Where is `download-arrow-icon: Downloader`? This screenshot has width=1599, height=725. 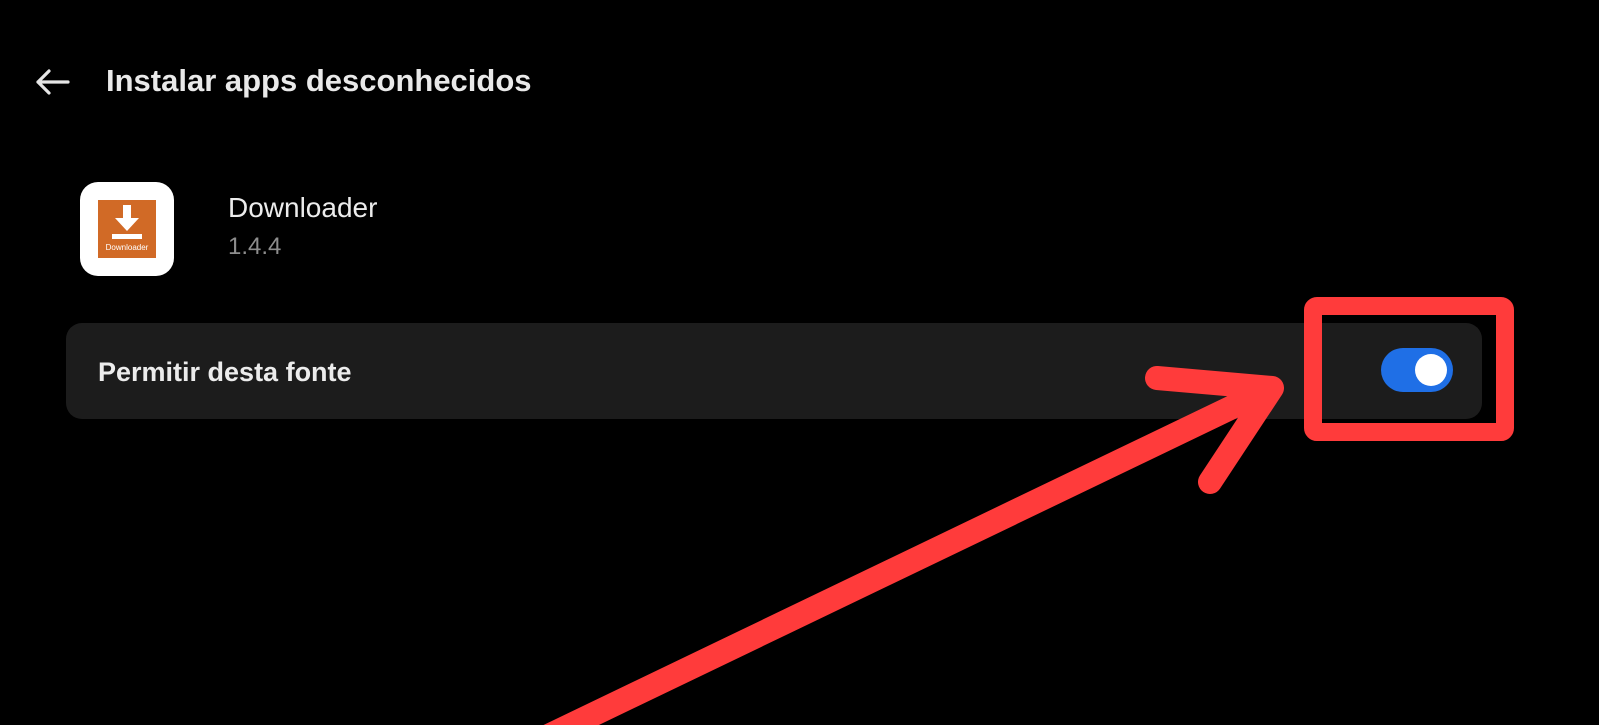
download-arrow-icon: Downloader is located at coordinates (127, 229).